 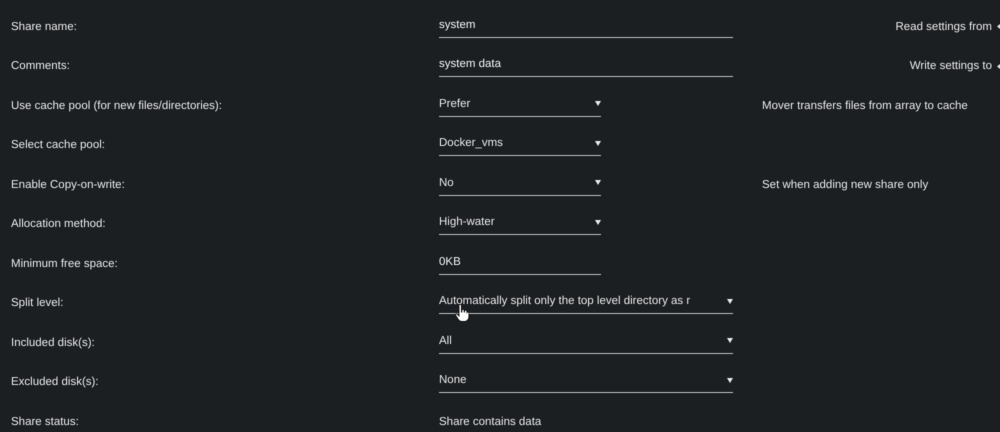 I want to click on dropdown: Docker_vms, so click(x=520, y=145).